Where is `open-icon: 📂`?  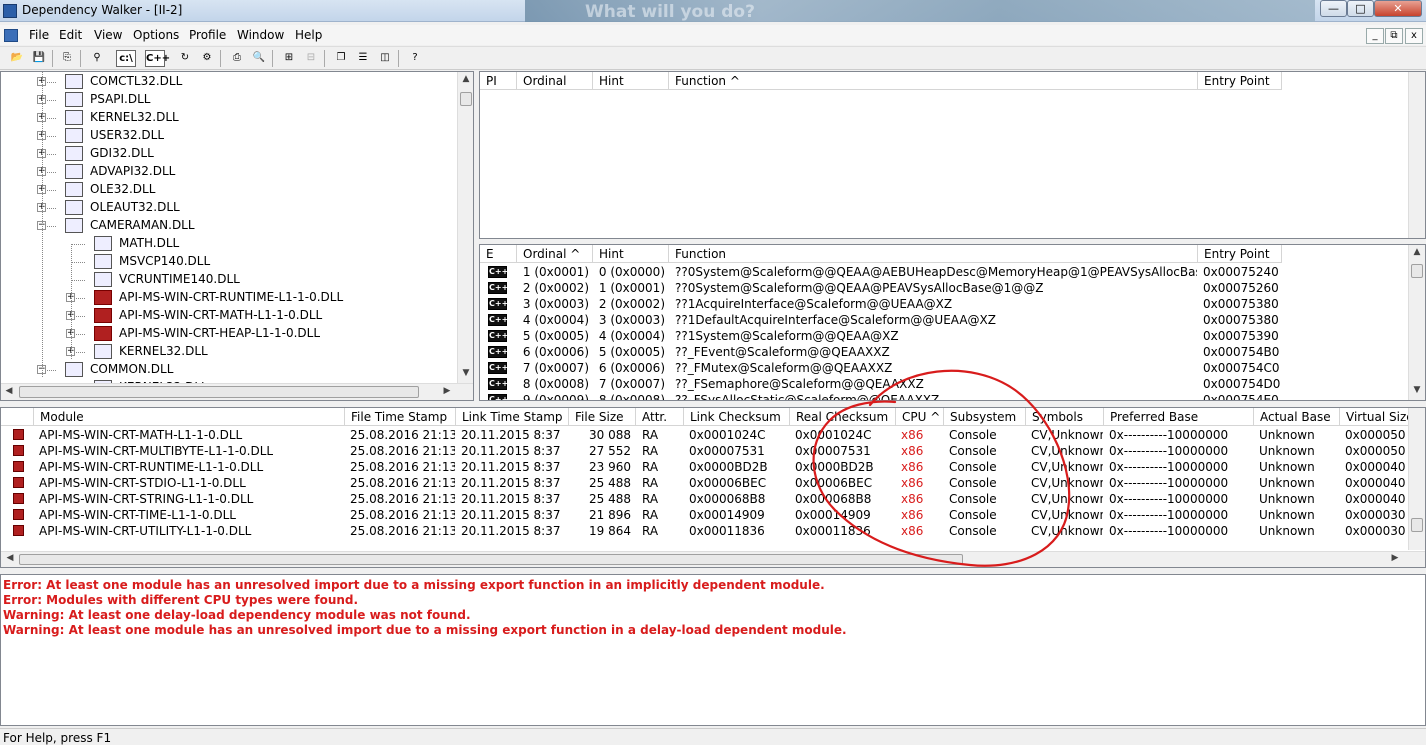 open-icon: 📂 is located at coordinates (17, 58).